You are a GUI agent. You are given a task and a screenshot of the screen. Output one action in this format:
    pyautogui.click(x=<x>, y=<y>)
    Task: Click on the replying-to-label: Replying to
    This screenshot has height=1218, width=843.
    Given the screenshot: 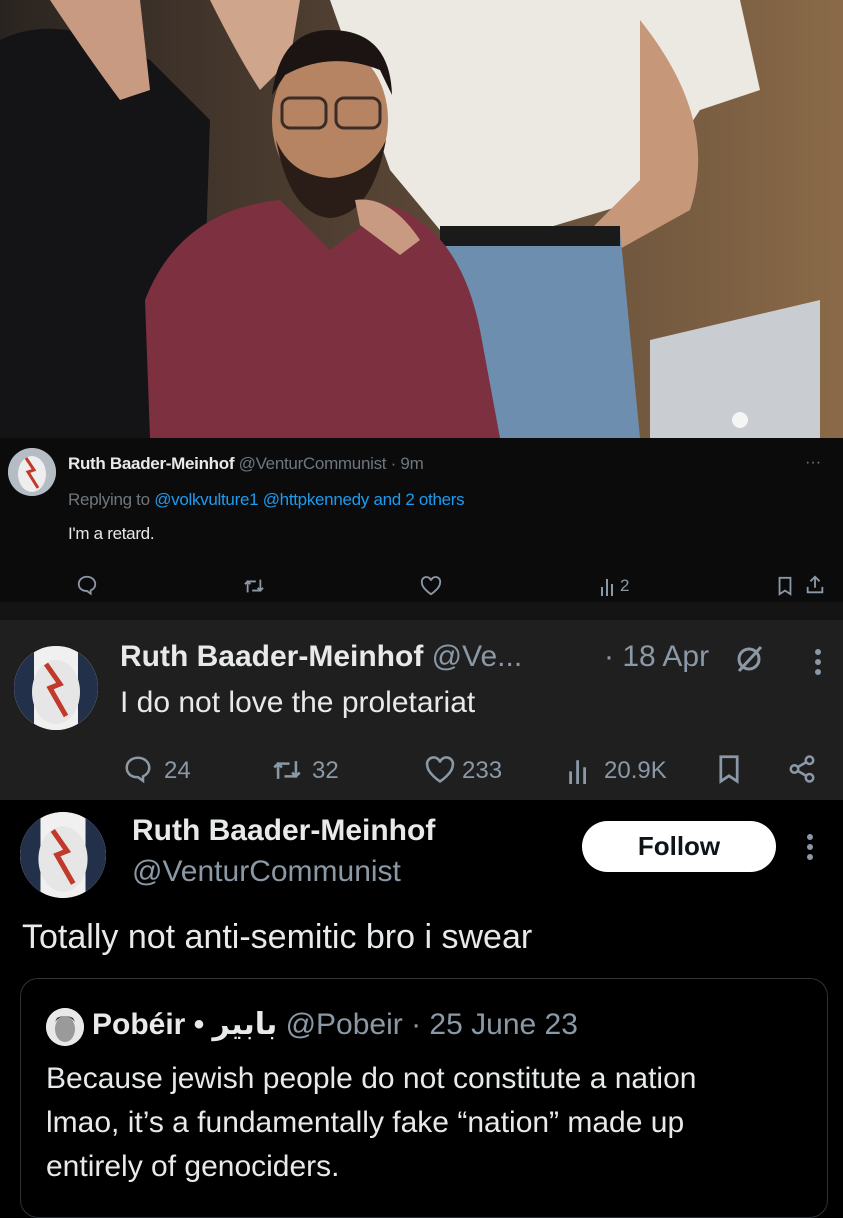 What is the action you would take?
    pyautogui.click(x=109, y=499)
    